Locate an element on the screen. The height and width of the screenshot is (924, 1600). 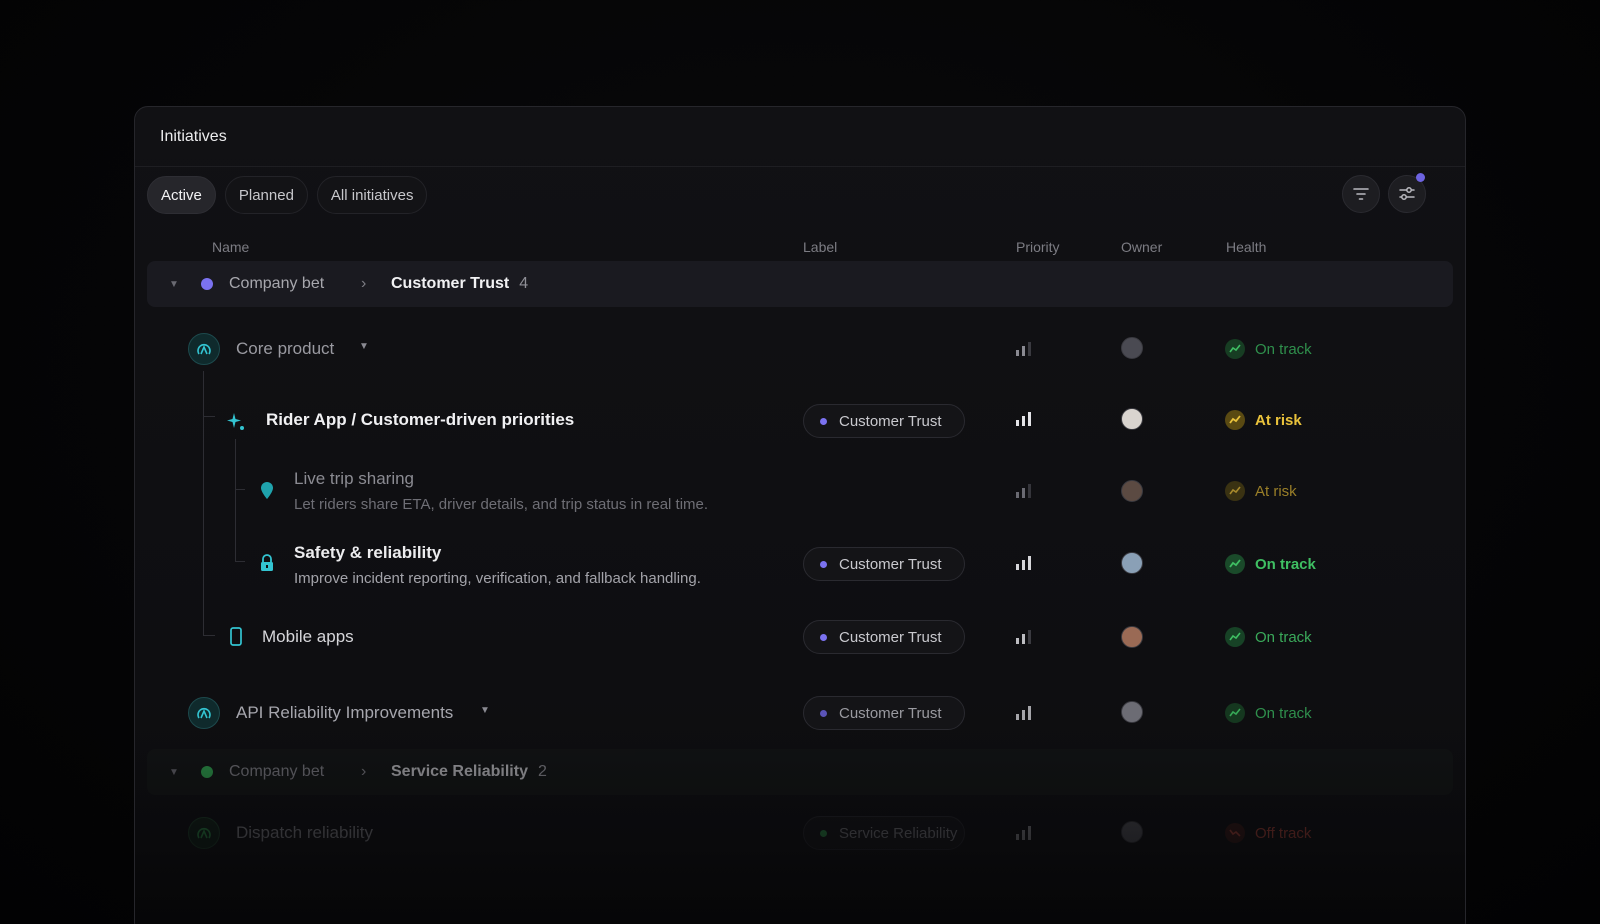
panel-title: Initiatives is located at coordinates (193, 136).